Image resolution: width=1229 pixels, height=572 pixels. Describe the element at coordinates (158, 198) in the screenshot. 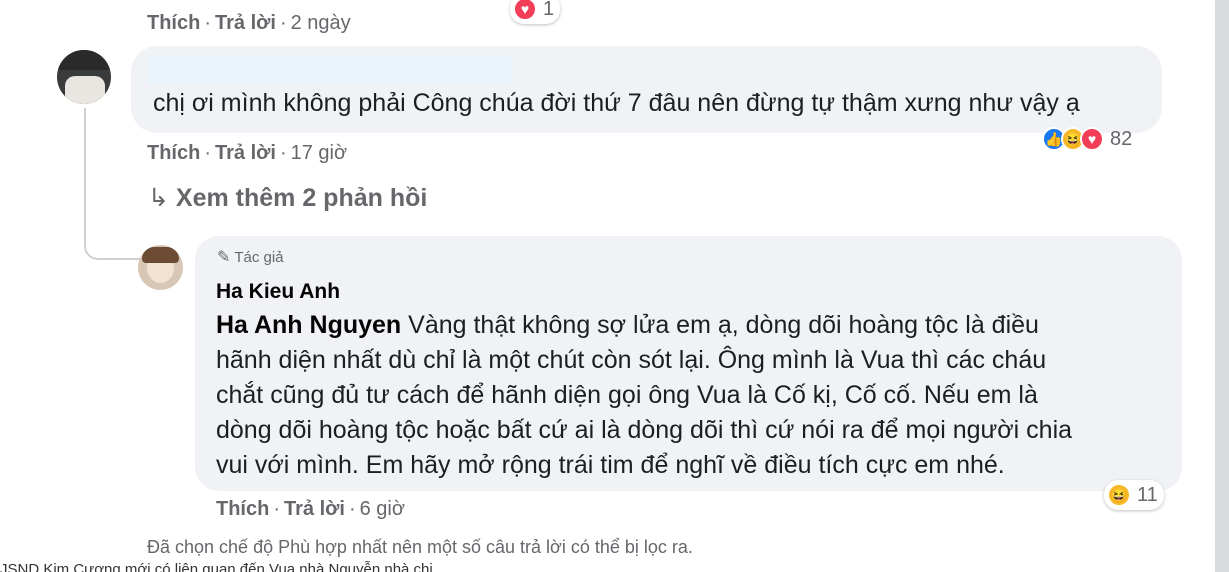

I see `reply-arrow-icon: ↳` at that location.